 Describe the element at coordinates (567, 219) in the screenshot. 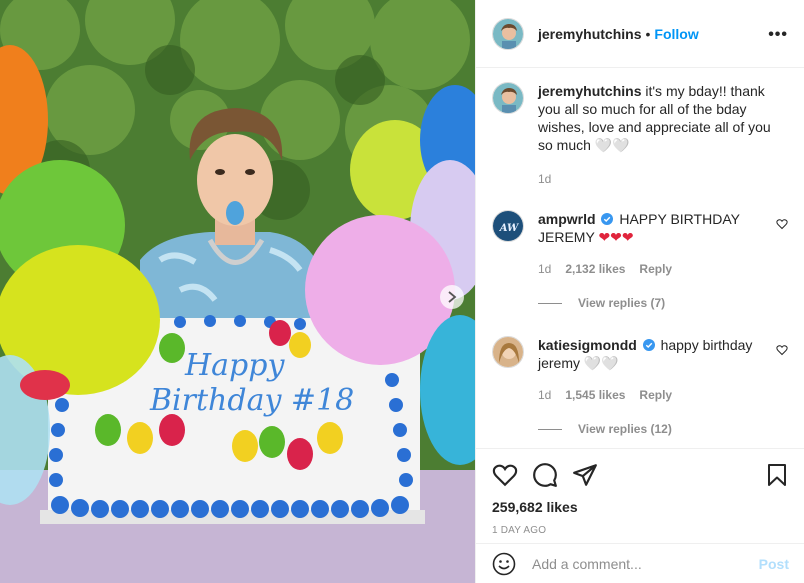

I see `comment-username: ampwrld` at that location.